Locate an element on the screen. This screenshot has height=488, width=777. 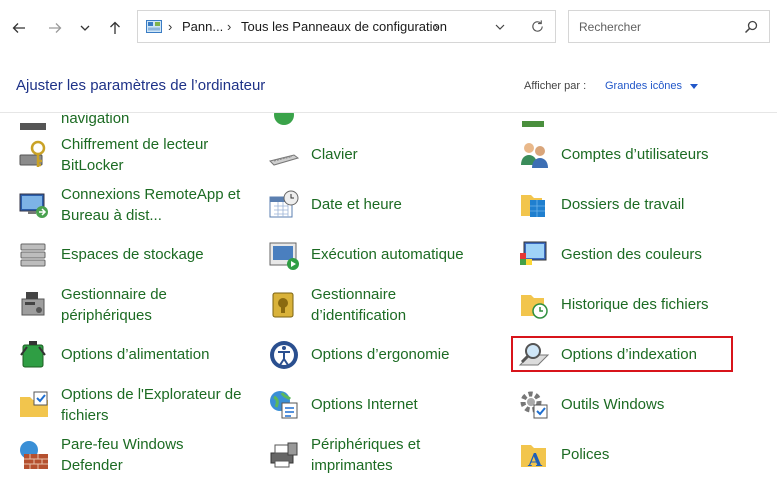
item-label: Options de l'Explorateur de fichiers is located at coordinates (151, 405).